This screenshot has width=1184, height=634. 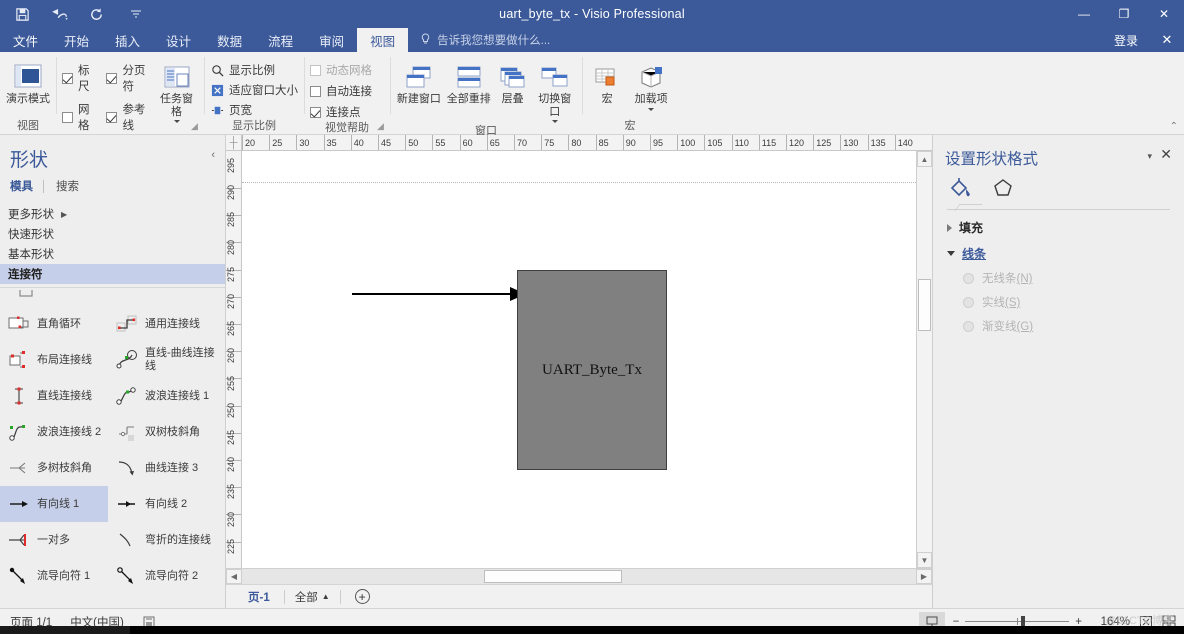 What do you see at coordinates (362, 596) in the screenshot?
I see `add-page-button: +` at bounding box center [362, 596].